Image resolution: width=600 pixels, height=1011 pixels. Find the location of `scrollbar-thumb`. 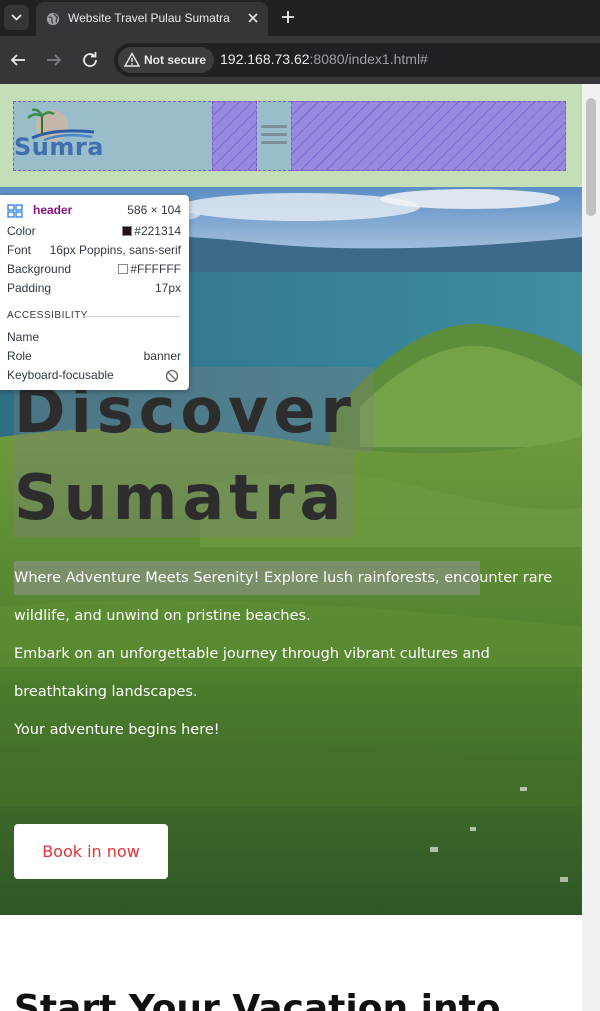

scrollbar-thumb is located at coordinates (591, 157).